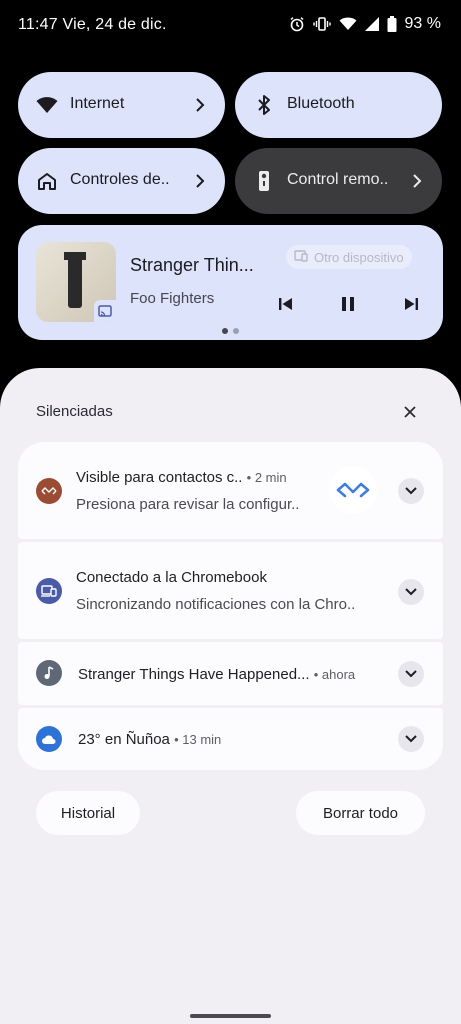 The height and width of the screenshot is (1024, 461). I want to click on notification-title: 23° en Ñuñoa • 13 min, so click(150, 739).